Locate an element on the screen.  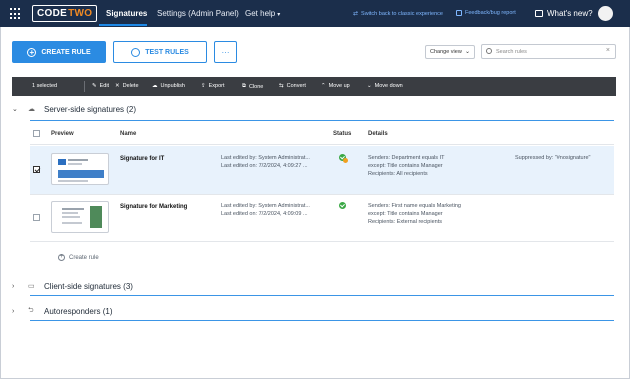
clone-icon: ⧉ is located at coordinates (244, 86).